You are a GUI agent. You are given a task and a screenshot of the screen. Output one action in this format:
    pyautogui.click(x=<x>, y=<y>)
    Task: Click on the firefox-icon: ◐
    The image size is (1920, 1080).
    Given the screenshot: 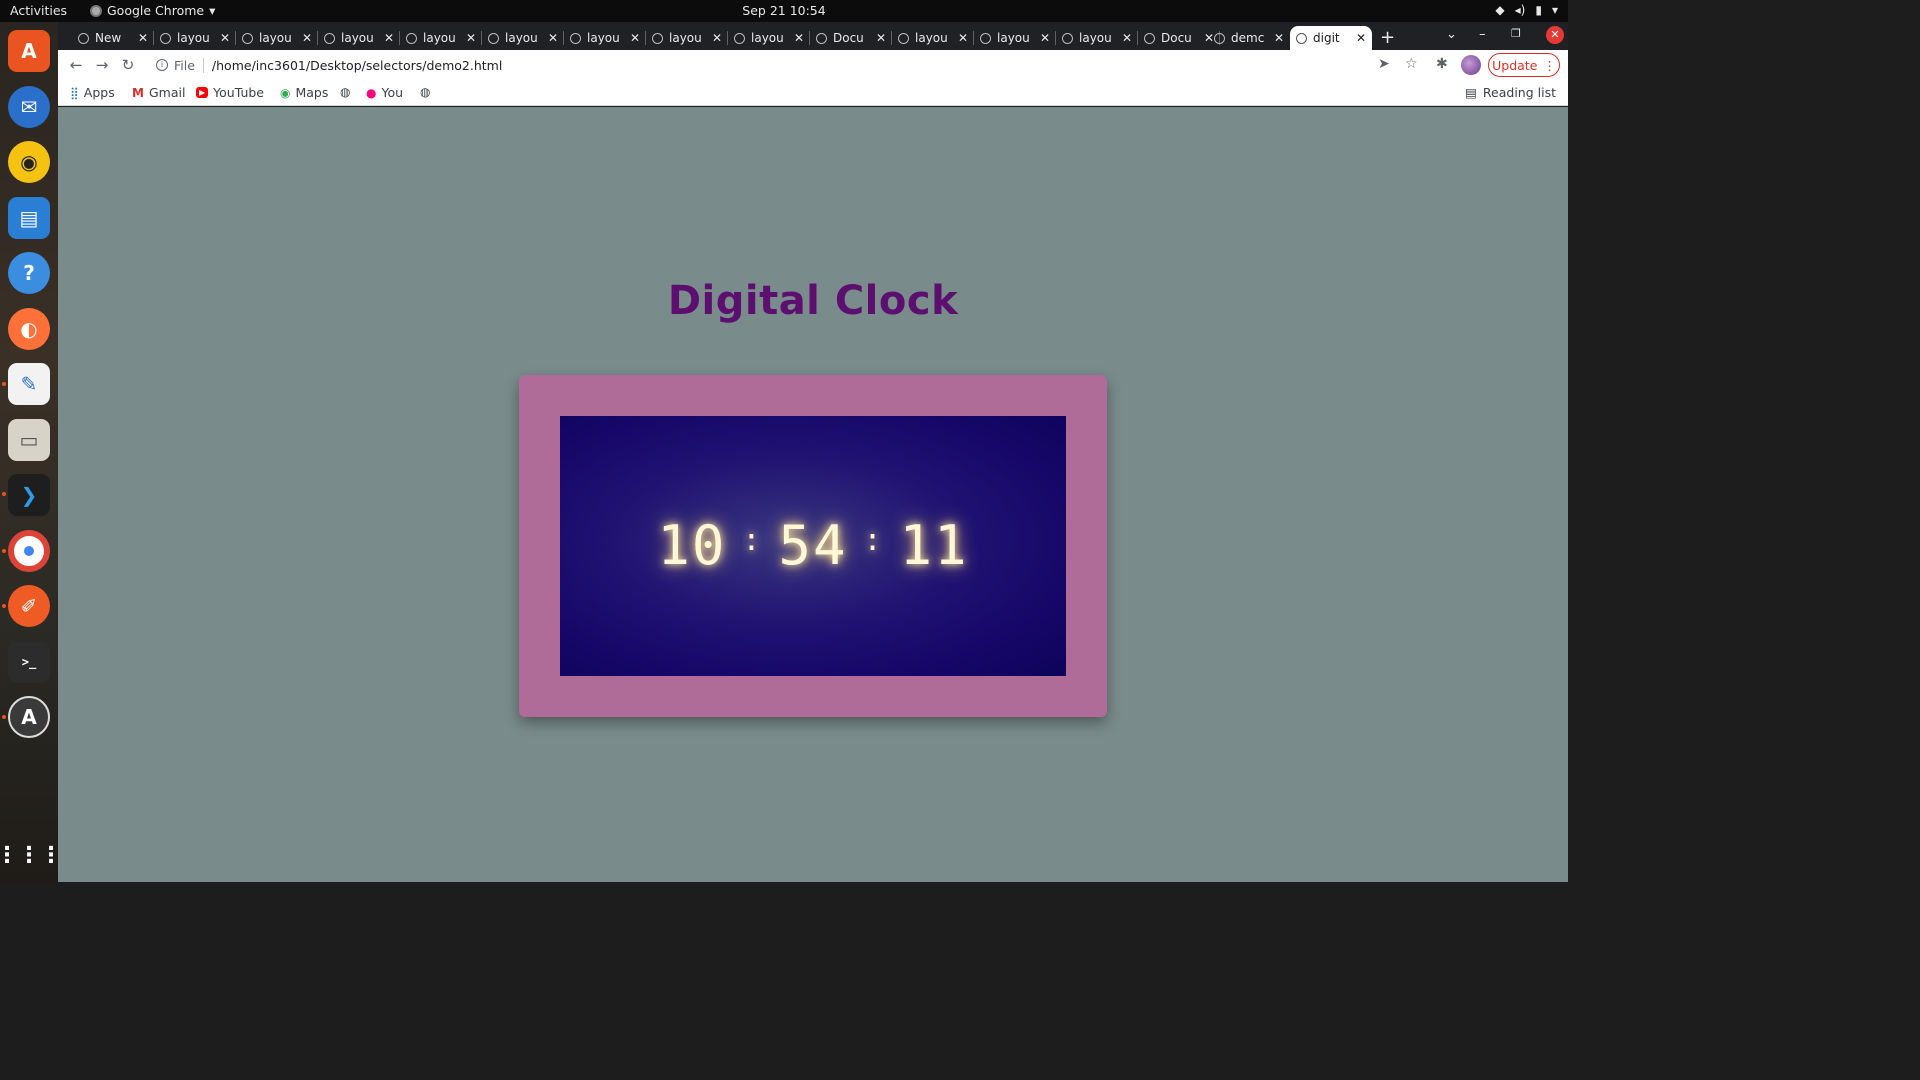 What is the action you would take?
    pyautogui.click(x=29, y=329)
    